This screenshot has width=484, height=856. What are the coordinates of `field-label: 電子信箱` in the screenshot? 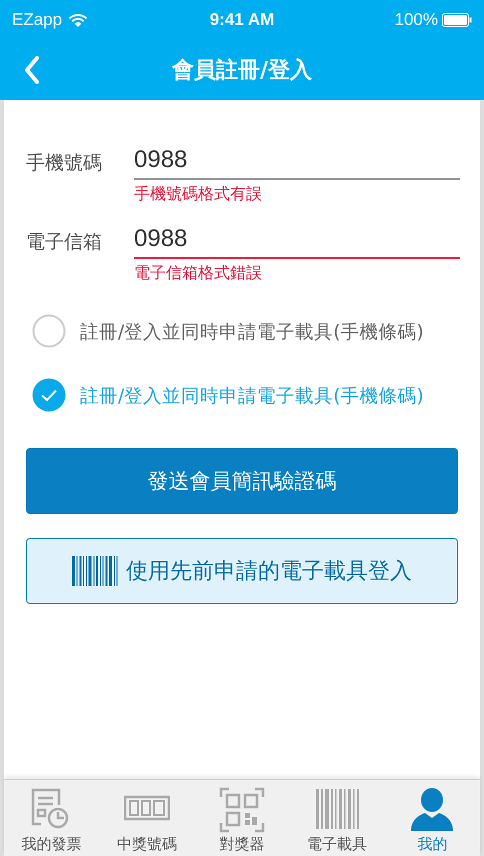 It's located at (64, 242).